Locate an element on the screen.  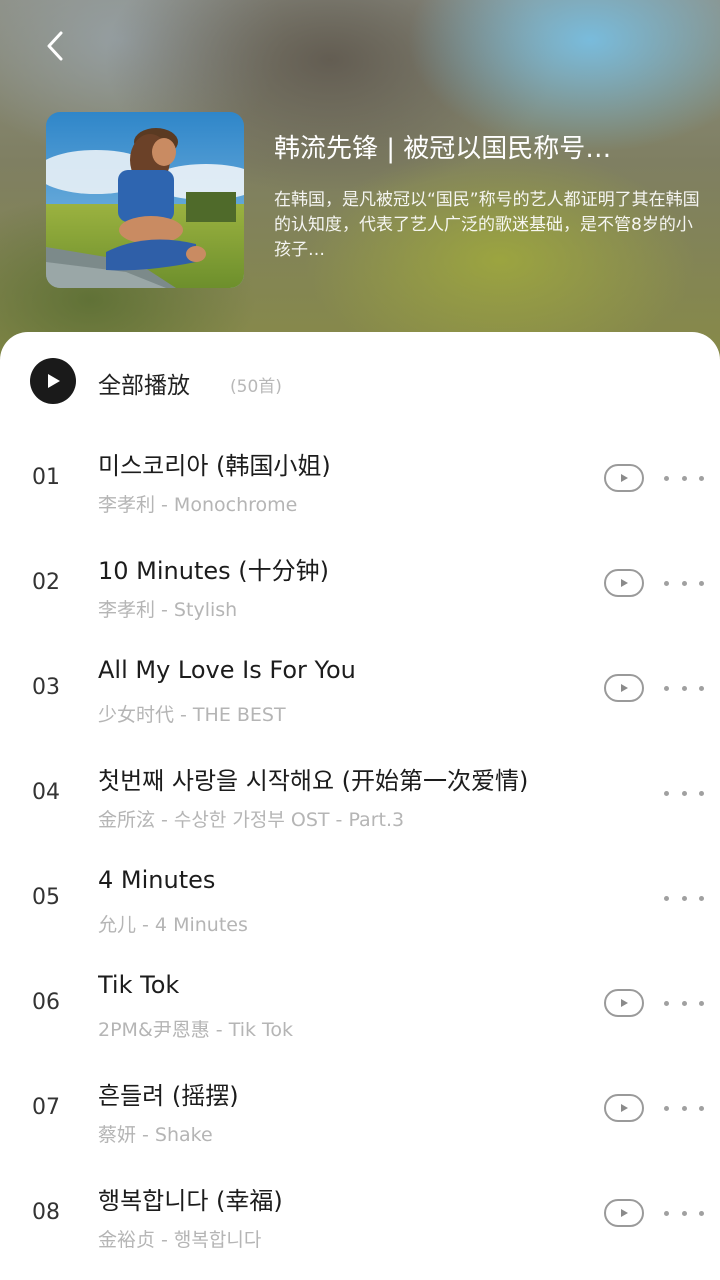
track-number: 08 is located at coordinates (46, 1212).